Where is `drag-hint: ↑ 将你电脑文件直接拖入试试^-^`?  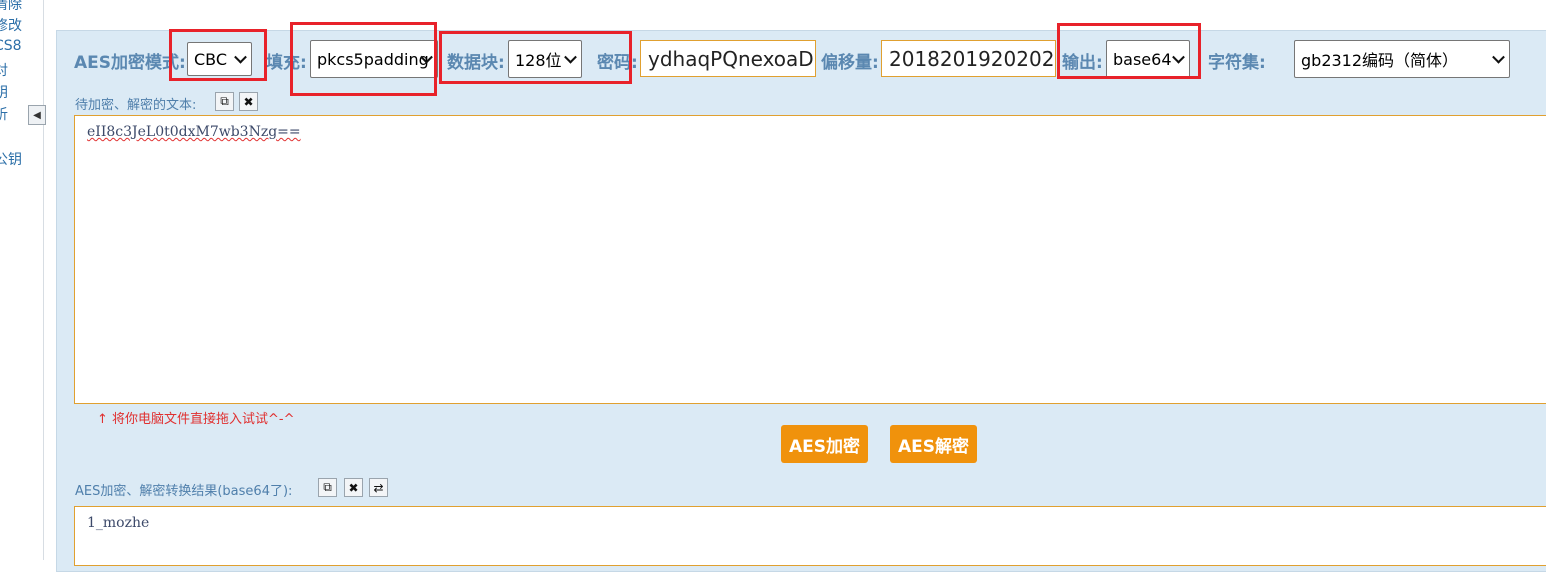
drag-hint: ↑ 将你电脑文件直接拖入试试^-^ is located at coordinates (196, 419).